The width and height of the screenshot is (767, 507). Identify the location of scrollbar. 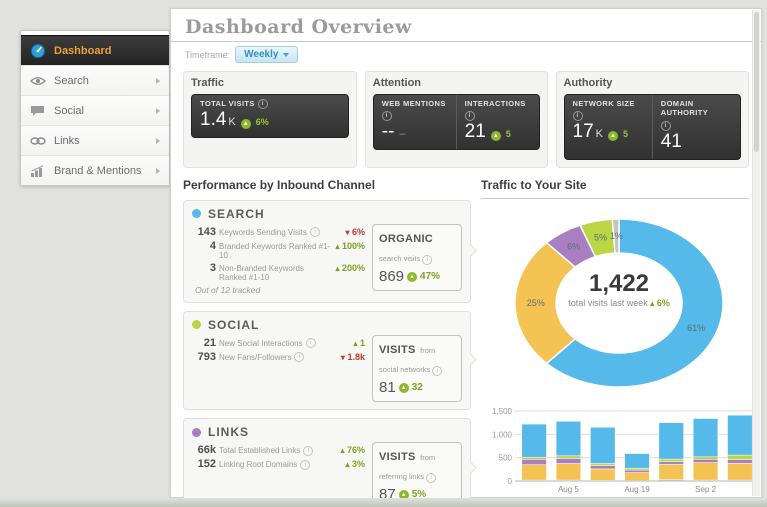
(756, 253).